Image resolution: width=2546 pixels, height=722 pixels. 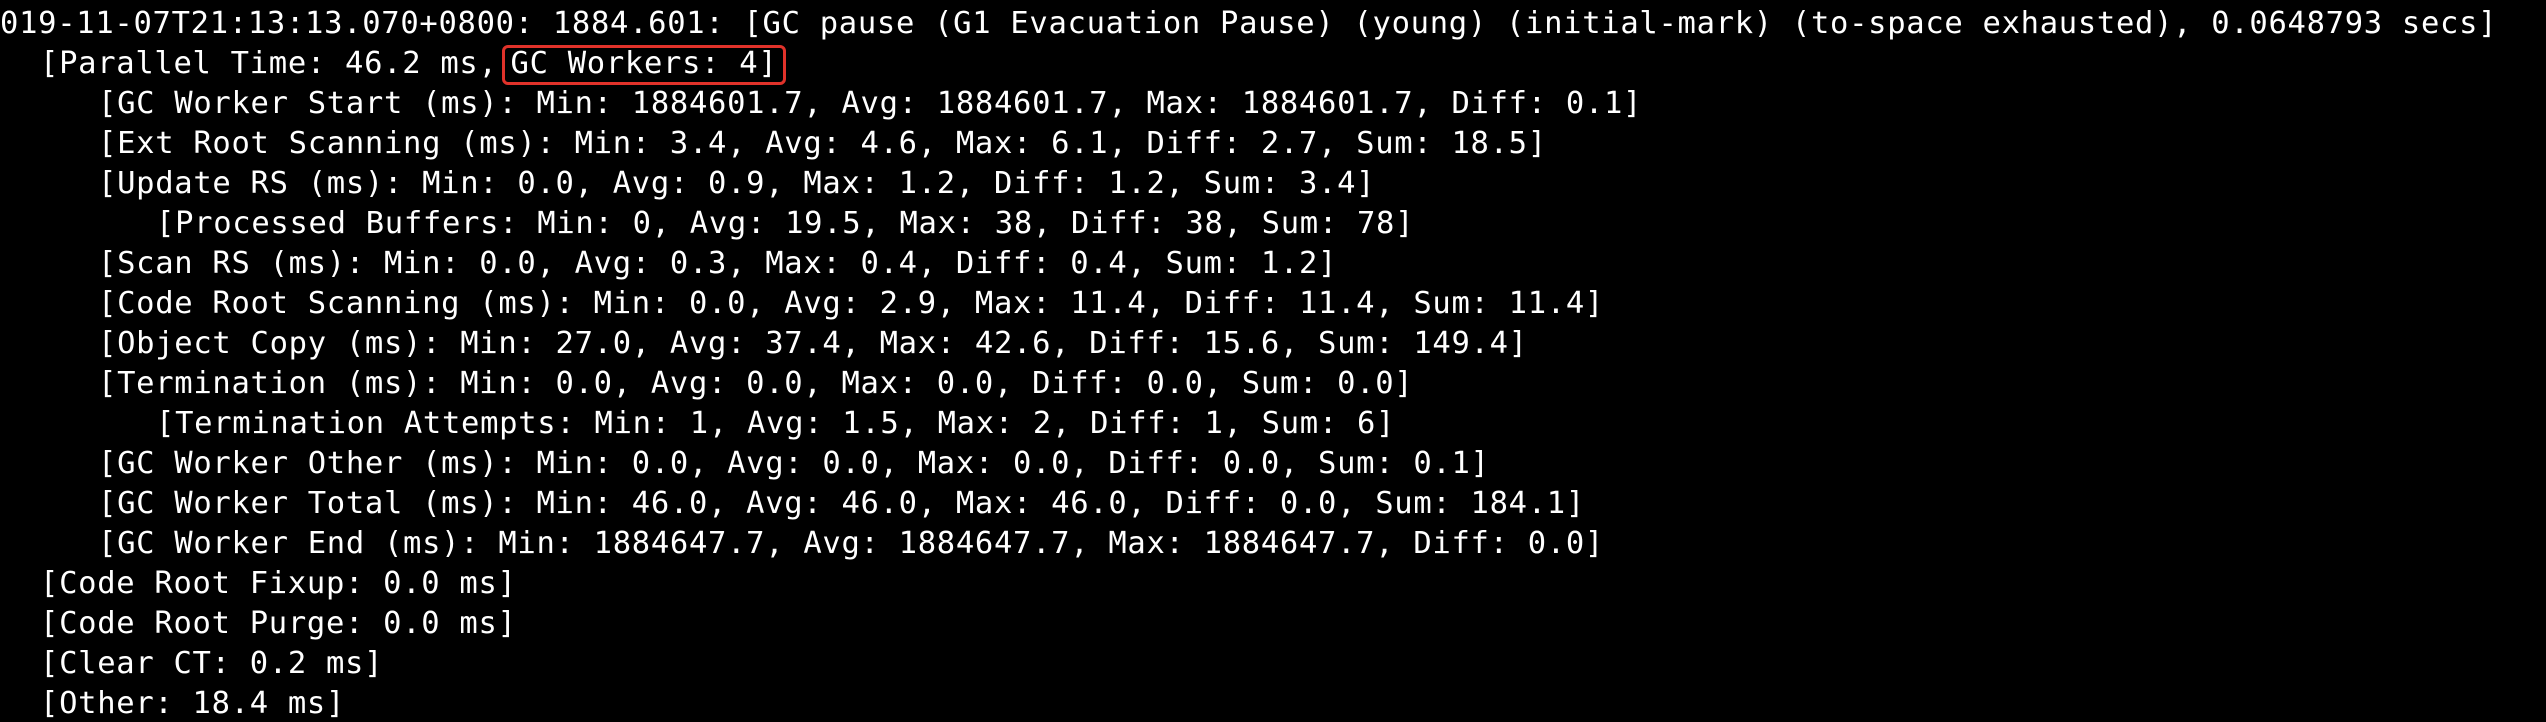 What do you see at coordinates (212, 663) in the screenshot?
I see `clear-ct-line: [Clear CT: 0.2 ms]` at bounding box center [212, 663].